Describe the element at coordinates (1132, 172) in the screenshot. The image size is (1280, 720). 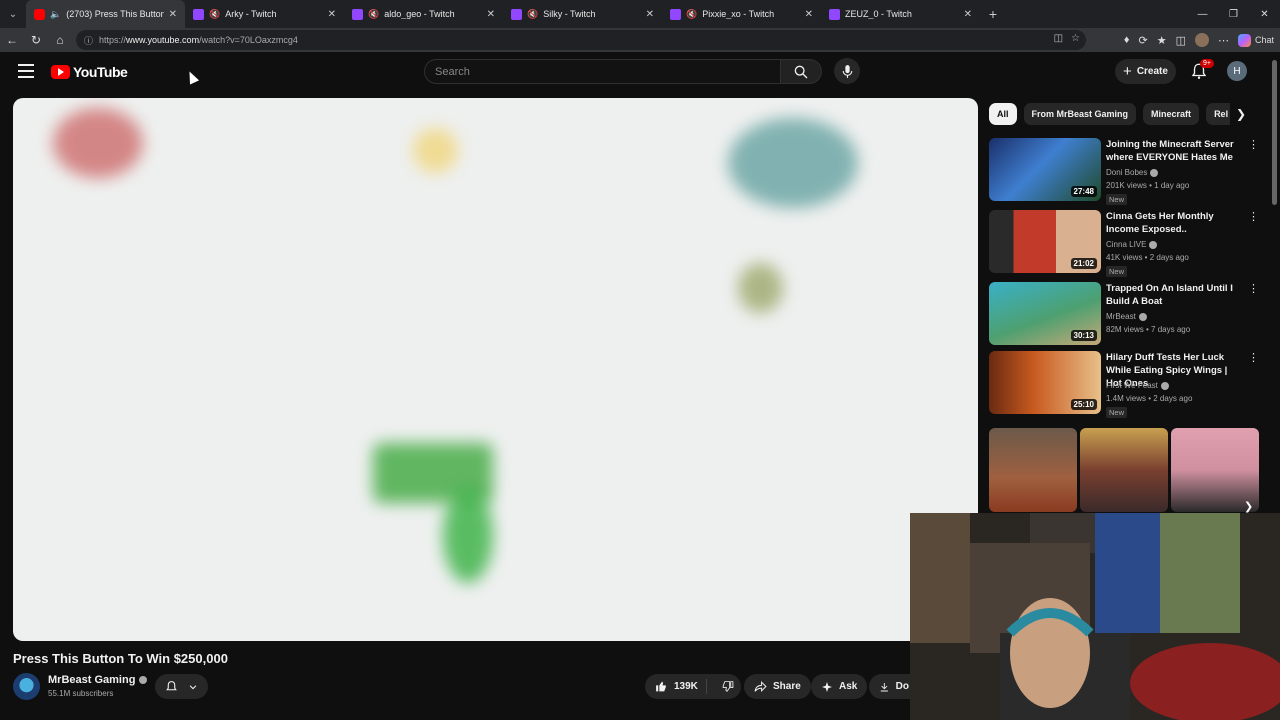
I see `recommendation-channel: Doni Bobes` at that location.